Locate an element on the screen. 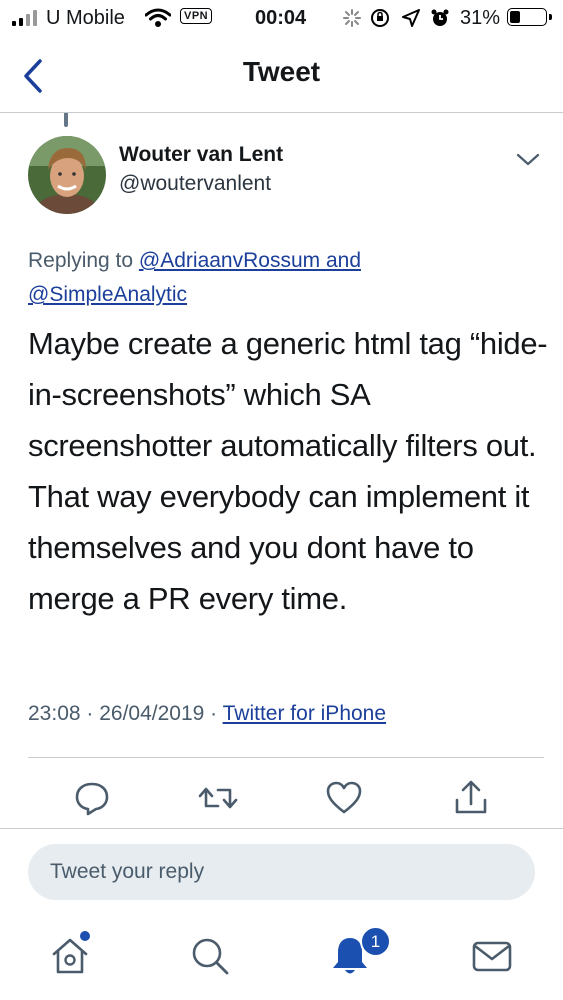  page-title: Tweet is located at coordinates (281, 71).